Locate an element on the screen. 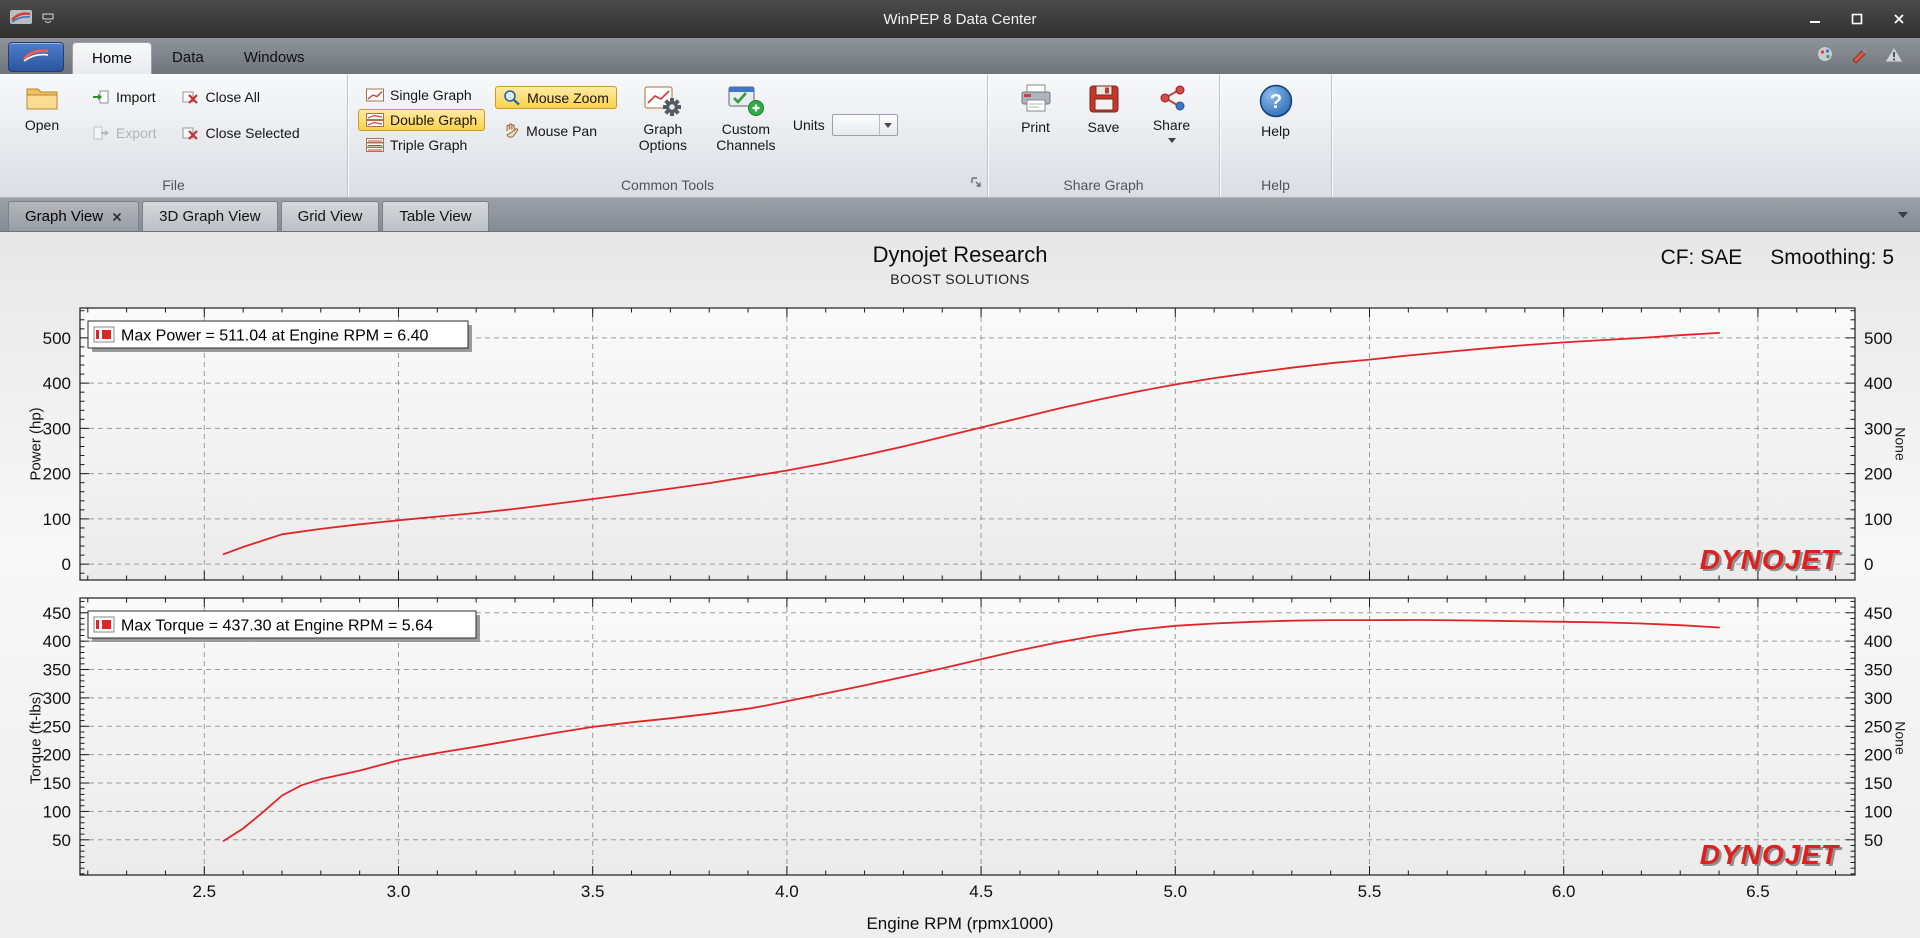 The height and width of the screenshot is (938, 1920). torque-axis-title: Torque (ft-lbs) is located at coordinates (36, 738).